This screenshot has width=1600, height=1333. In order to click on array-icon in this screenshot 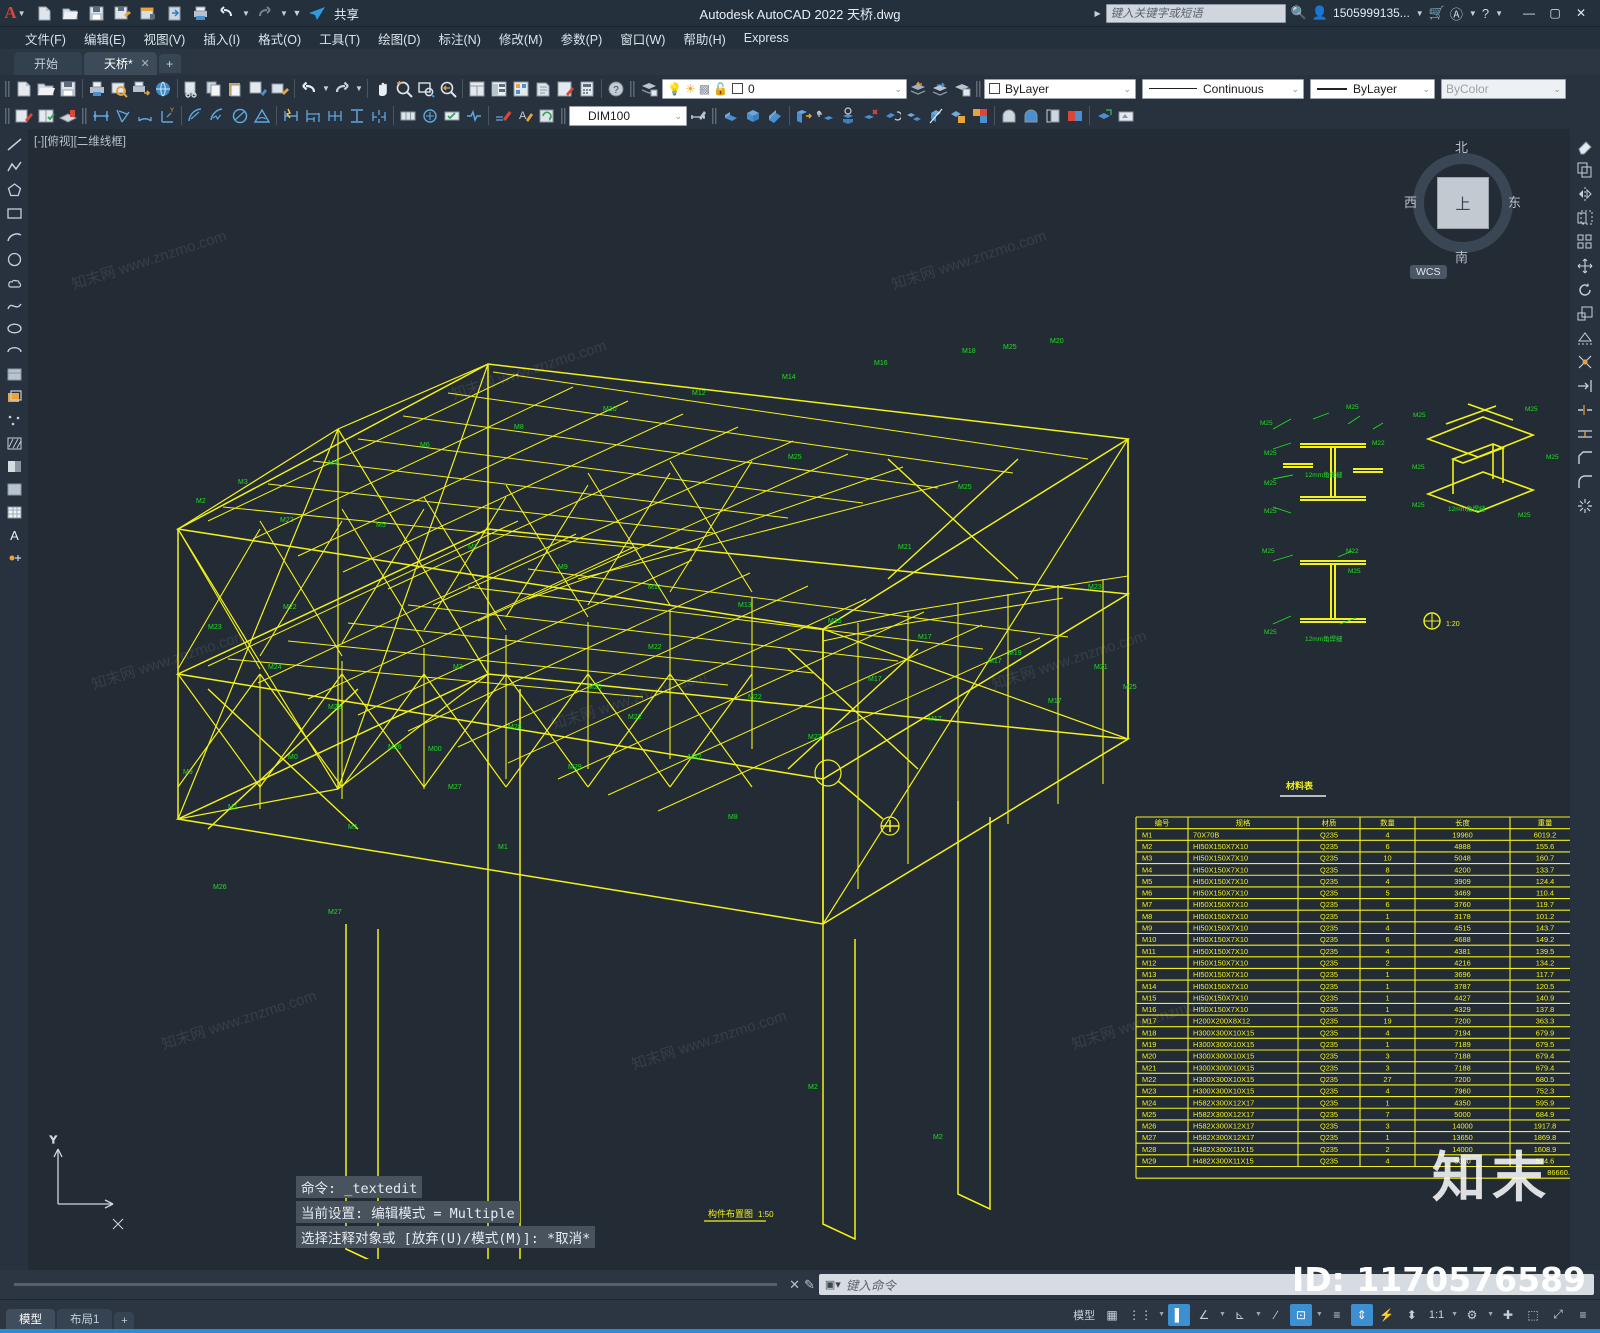, I will do `click(1585, 242)`.